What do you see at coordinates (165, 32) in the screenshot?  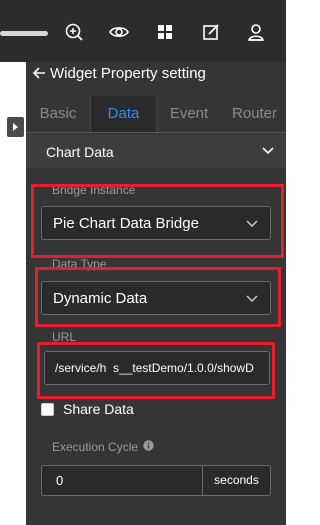 I see `grid-icon` at bounding box center [165, 32].